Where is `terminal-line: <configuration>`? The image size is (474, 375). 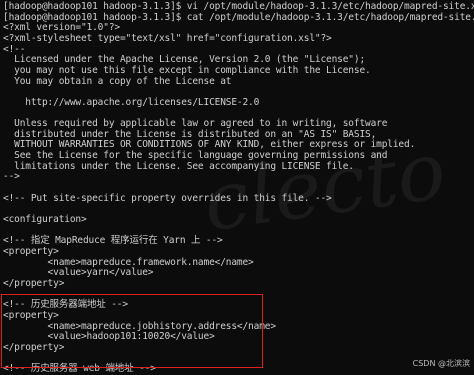
terminal-line: <configuration> is located at coordinates (45, 219).